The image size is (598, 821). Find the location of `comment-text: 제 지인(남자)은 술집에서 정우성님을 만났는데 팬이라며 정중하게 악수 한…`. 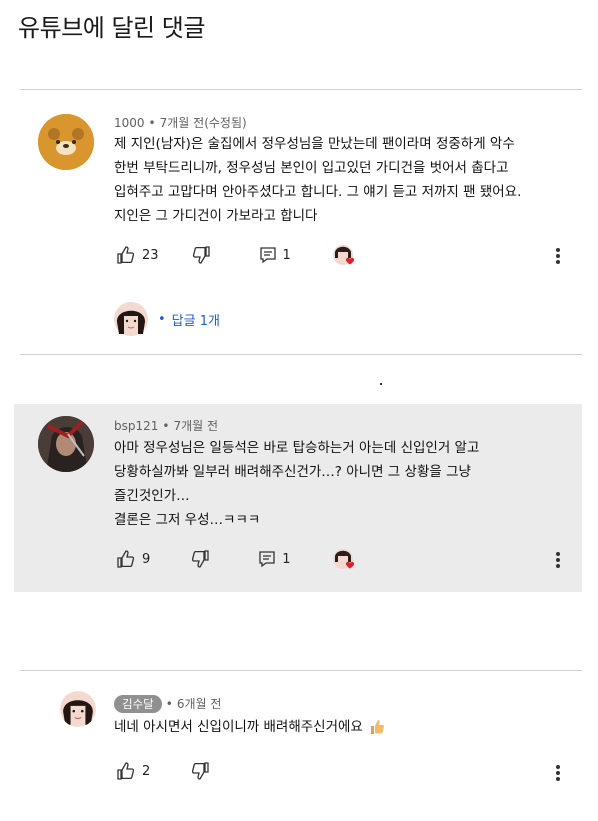

comment-text: 제 지인(남자)은 술집에서 정우성님을 만났는데 팬이라며 정중하게 악수 한… is located at coordinates (317, 180).